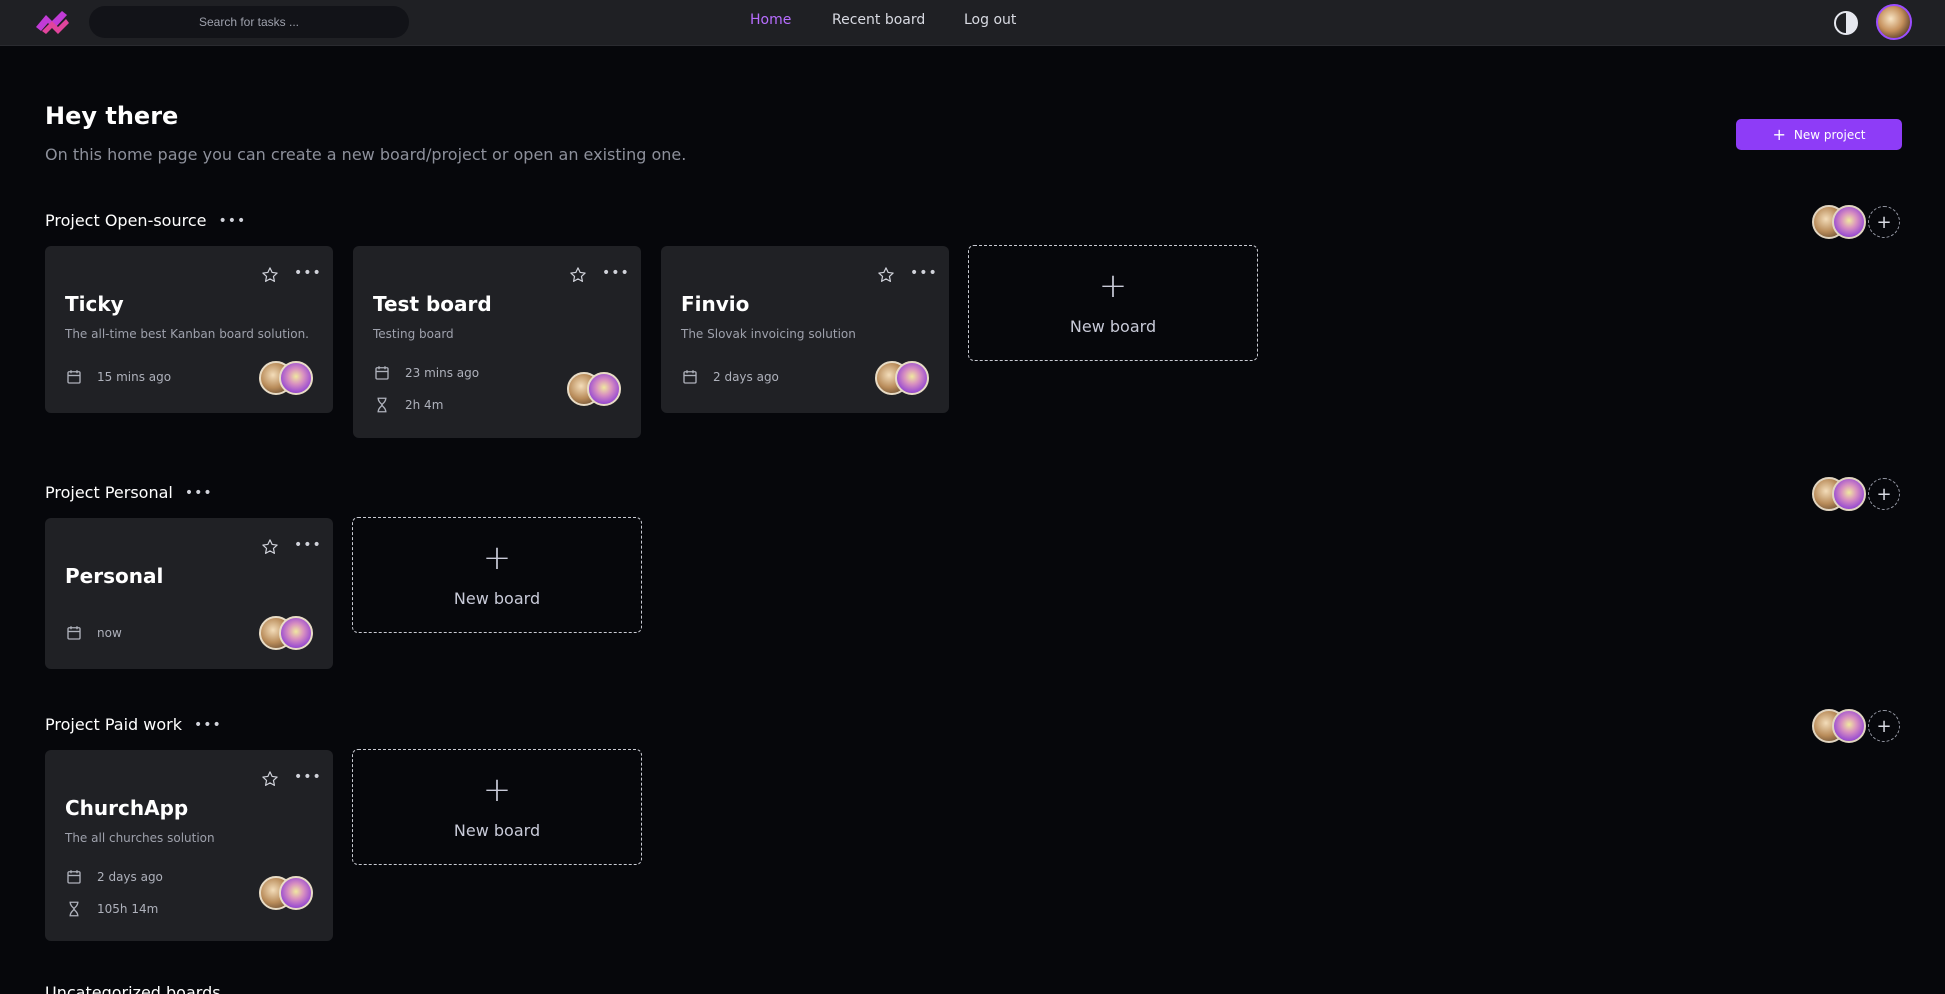 Image resolution: width=1945 pixels, height=994 pixels. Describe the element at coordinates (187, 334) in the screenshot. I see `board-description: The all-time best Kanban board solution.` at that location.